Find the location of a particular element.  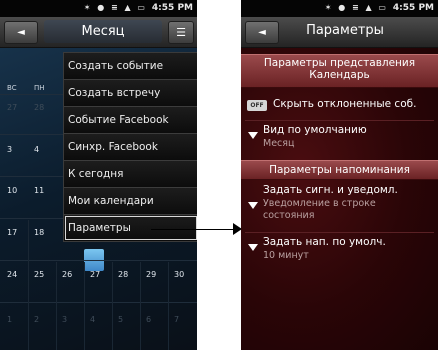

menu-item-create-meeting: Создать встречу is located at coordinates (130, 93).